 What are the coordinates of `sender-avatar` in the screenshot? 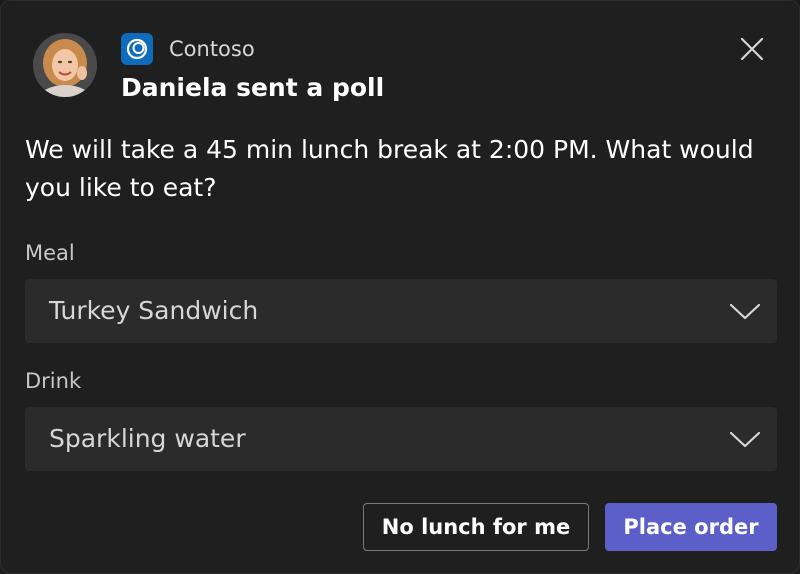 It's located at (65, 65).